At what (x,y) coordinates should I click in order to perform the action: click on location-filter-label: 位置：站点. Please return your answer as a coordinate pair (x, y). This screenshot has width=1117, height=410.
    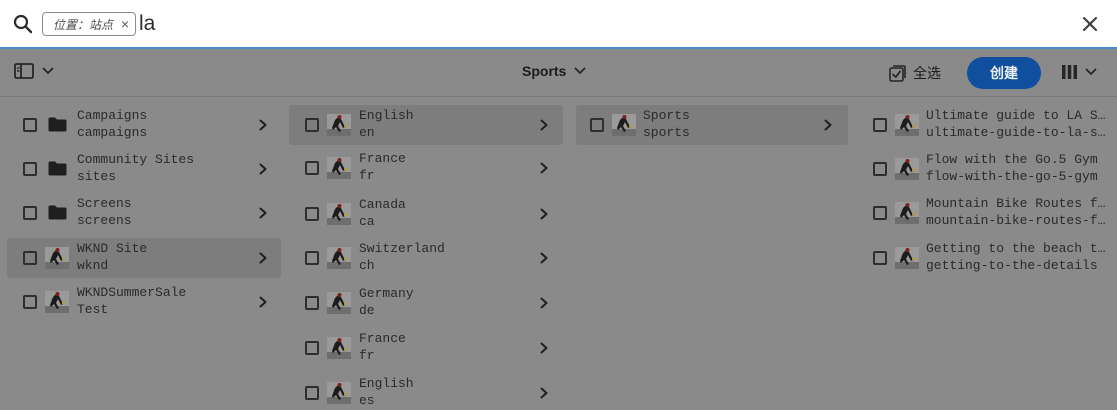
    Looking at the image, I should click on (83, 24).